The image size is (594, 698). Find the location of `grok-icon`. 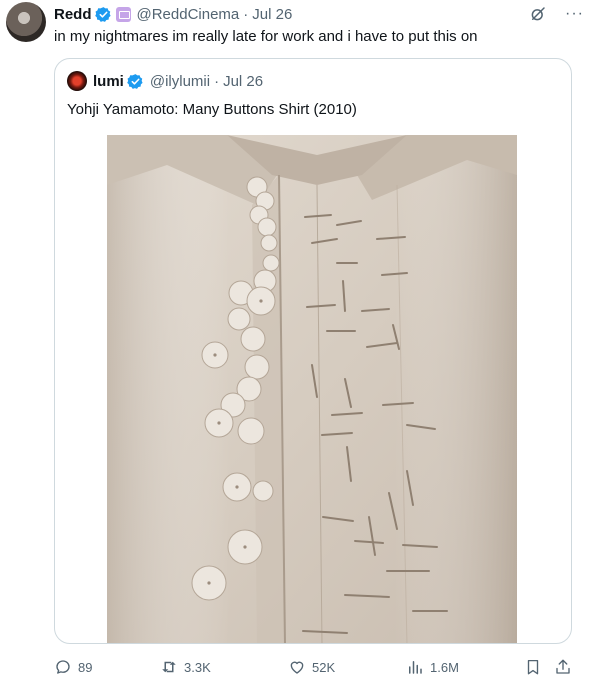

grok-icon is located at coordinates (538, 14).